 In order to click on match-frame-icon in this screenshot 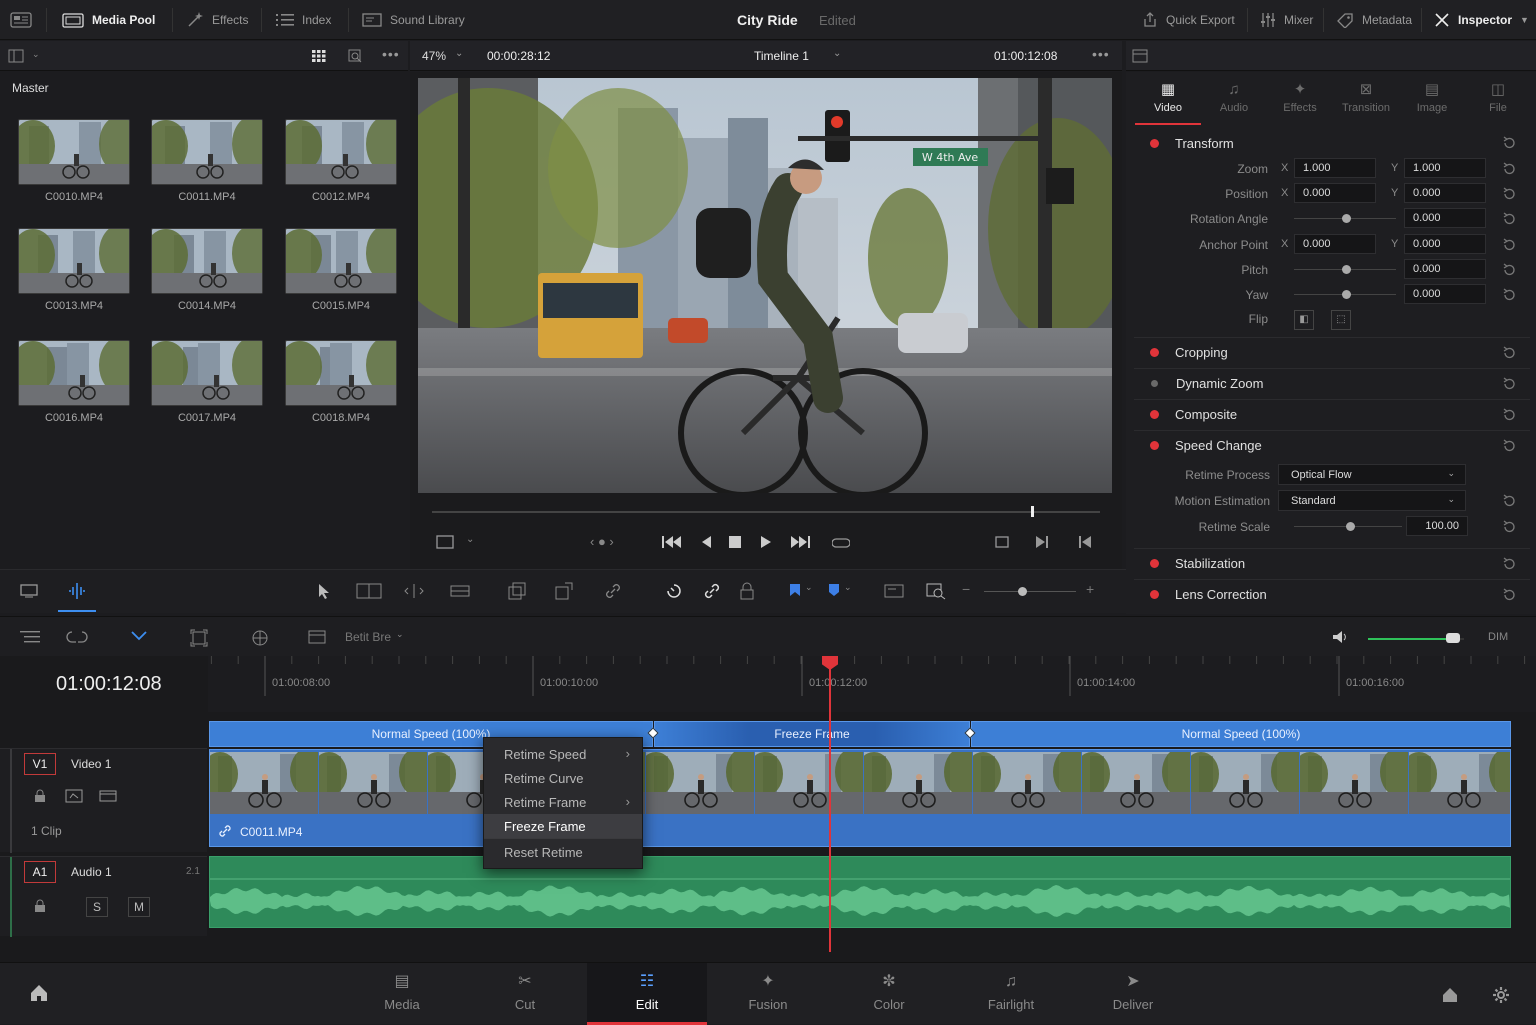, I will do `click(1002, 542)`.